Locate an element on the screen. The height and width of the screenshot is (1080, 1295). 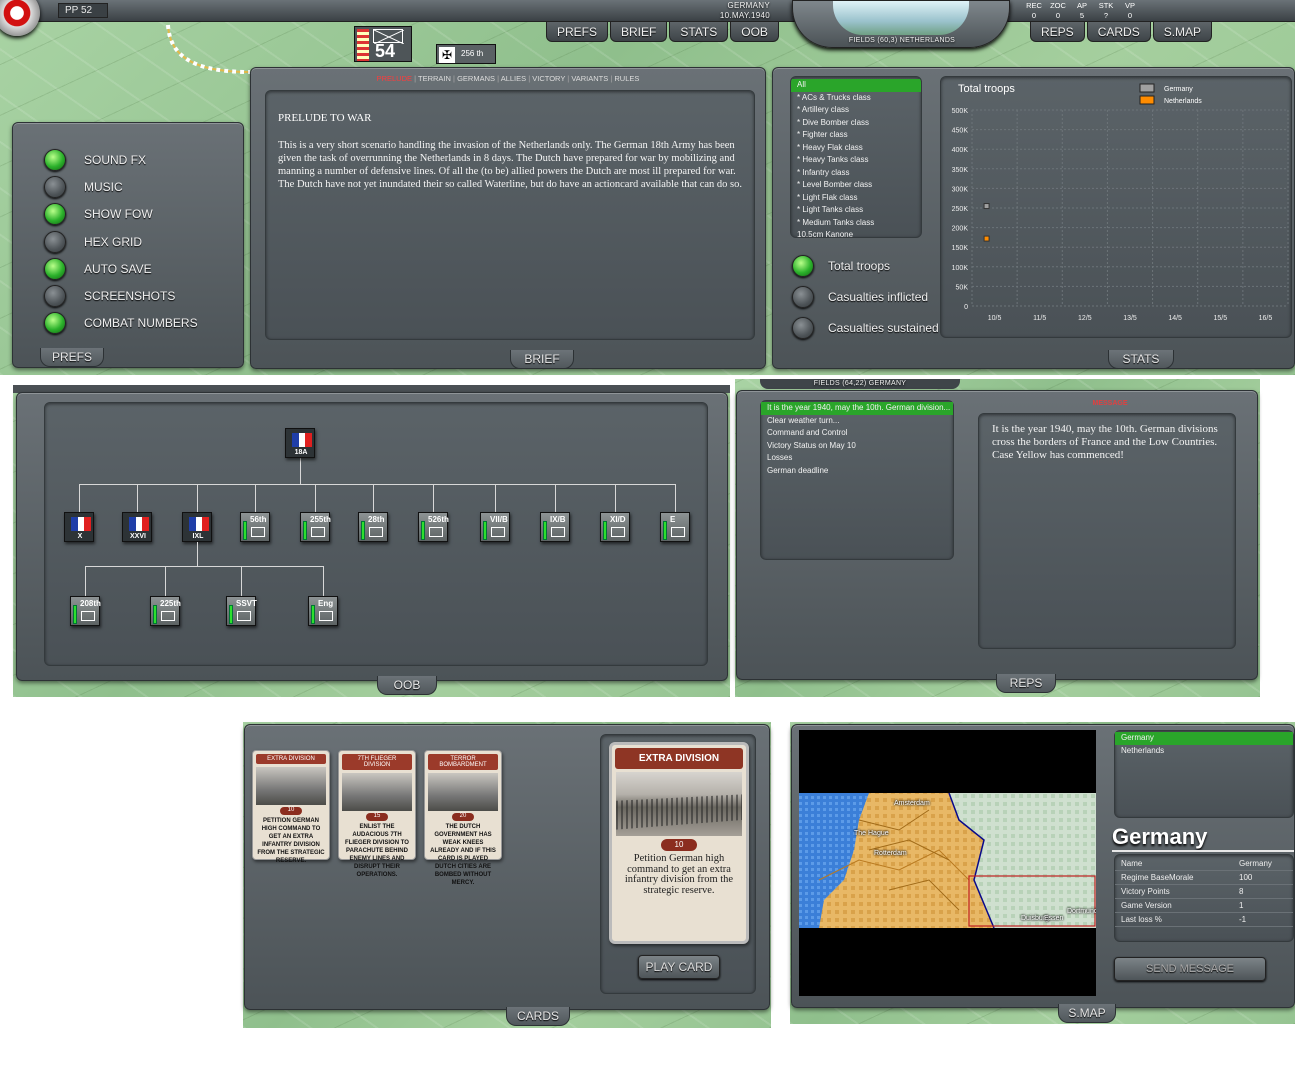
stat-value: 0 is located at coordinates (1130, 15).